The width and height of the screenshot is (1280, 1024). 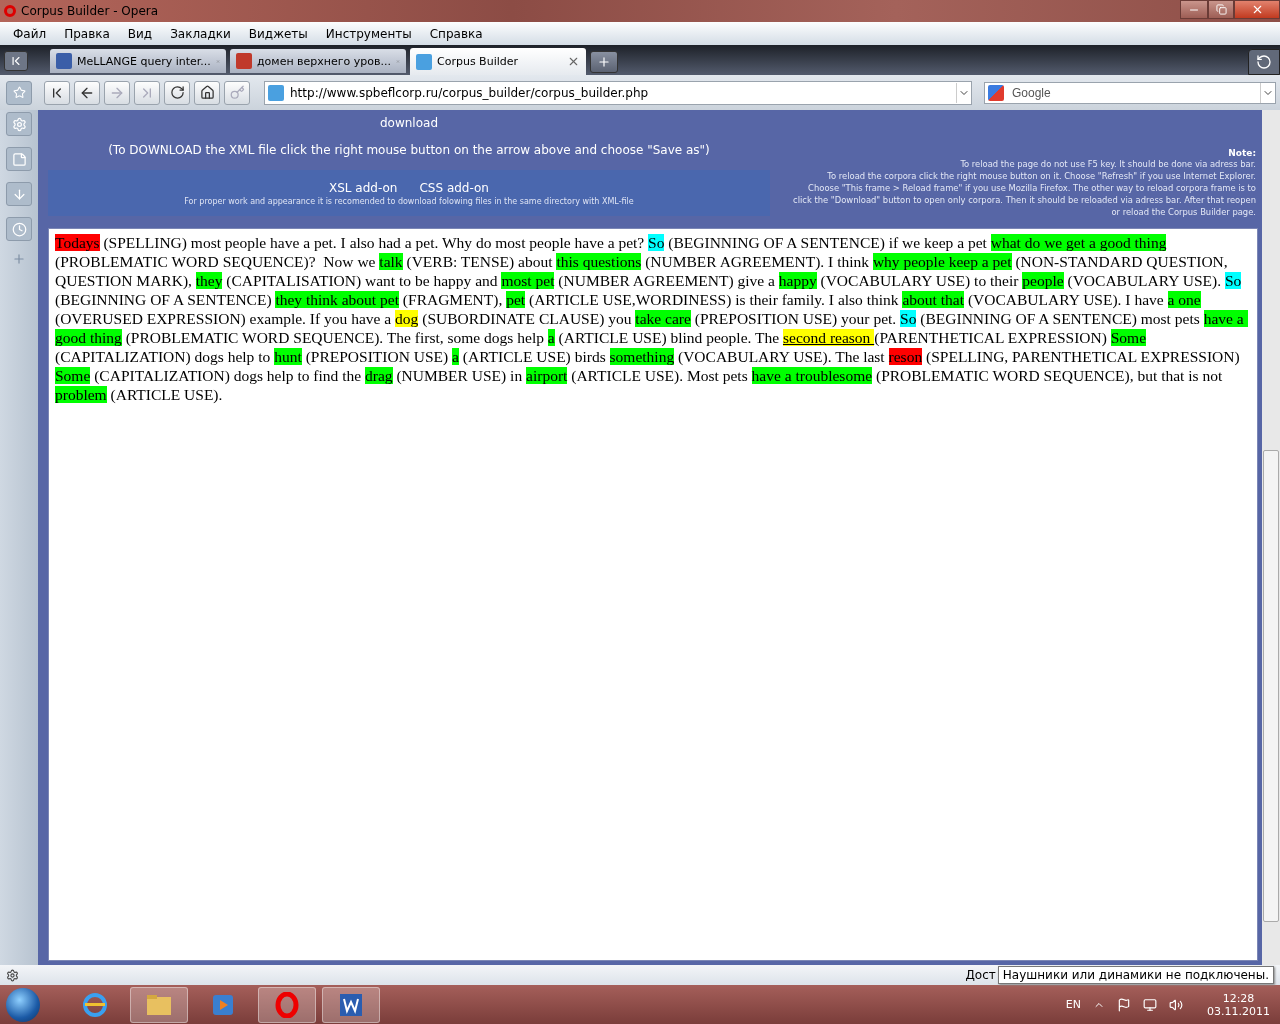 I want to click on scrollbar, so click(x=1271, y=537).